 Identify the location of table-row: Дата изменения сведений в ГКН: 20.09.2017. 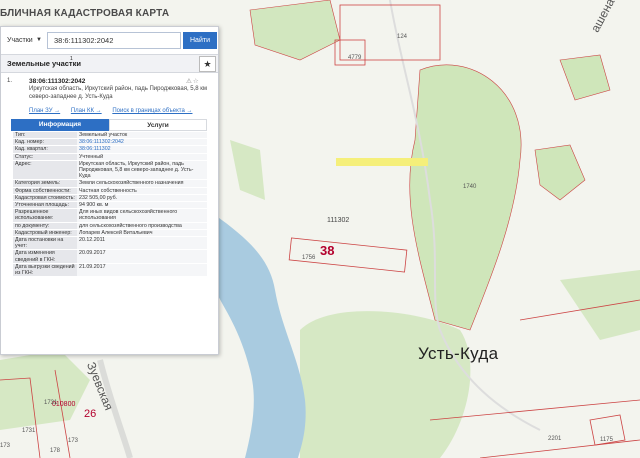
(110, 256).